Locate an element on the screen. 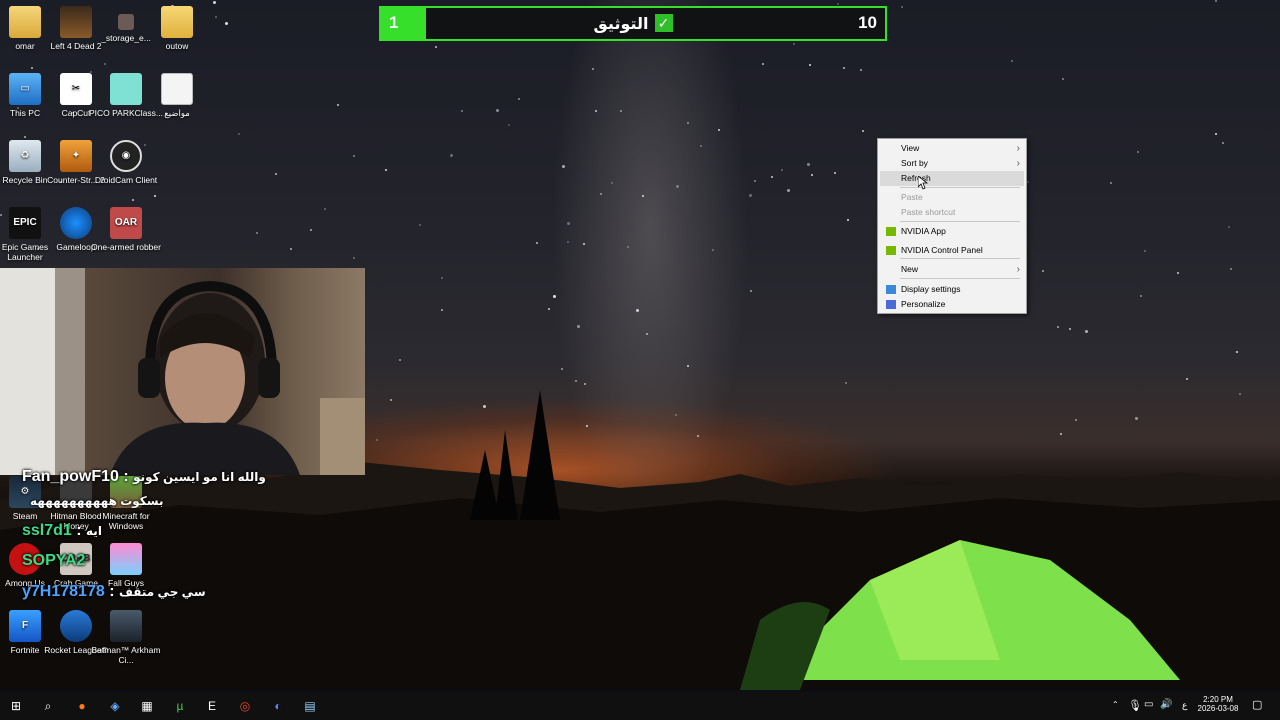 Image resolution: width=1280 pixels, height=720 pixels. chat-message: y7H178178 : سي جي متقف is located at coordinates (107, 592).